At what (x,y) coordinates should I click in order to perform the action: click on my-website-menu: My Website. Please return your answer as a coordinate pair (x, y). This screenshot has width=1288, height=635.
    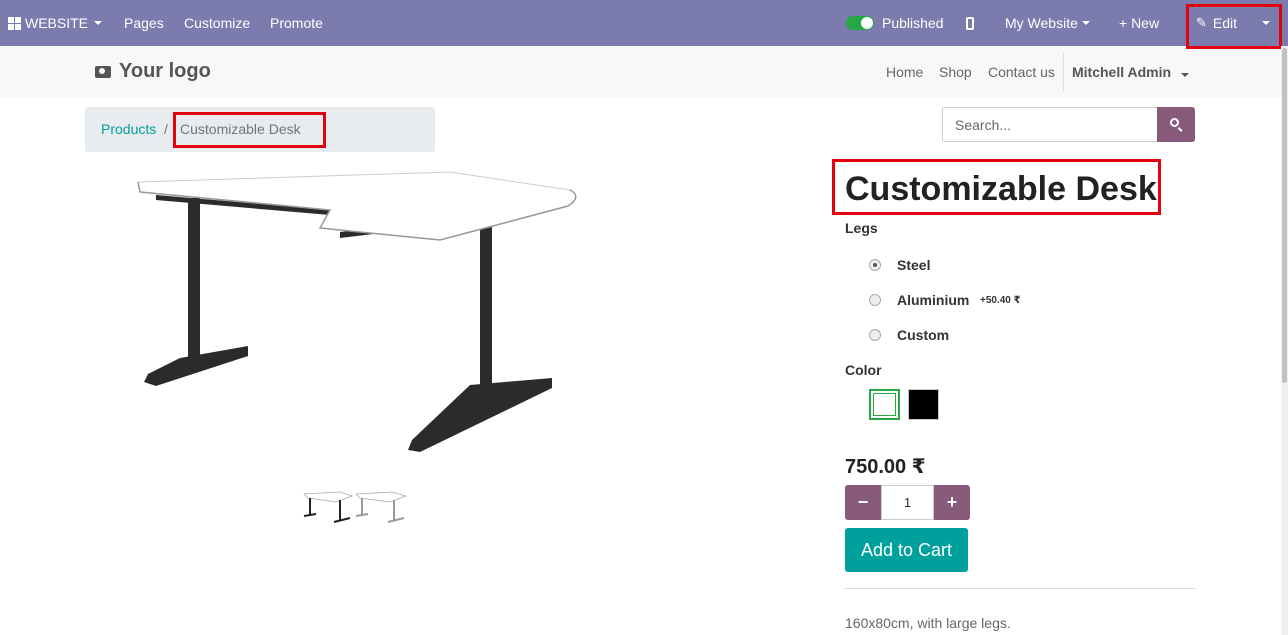
    Looking at the image, I should click on (1047, 23).